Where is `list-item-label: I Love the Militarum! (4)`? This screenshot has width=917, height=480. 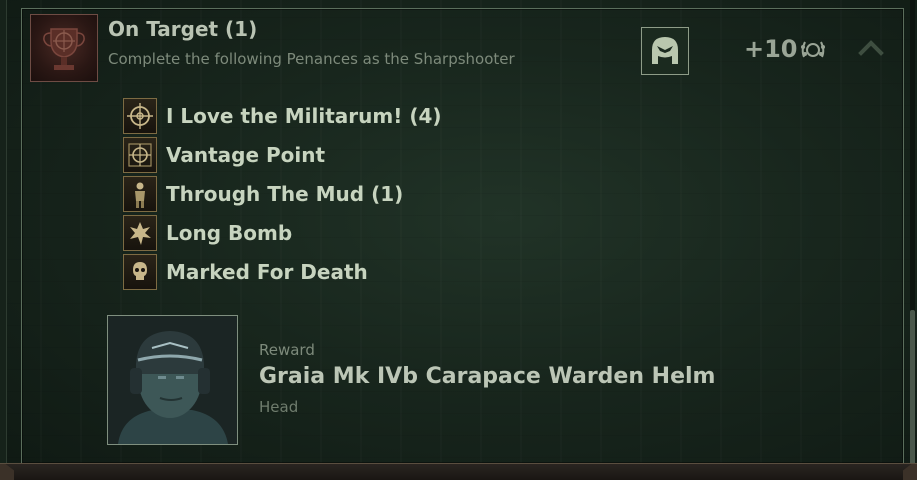
list-item-label: I Love the Militarum! (4) is located at coordinates (304, 116).